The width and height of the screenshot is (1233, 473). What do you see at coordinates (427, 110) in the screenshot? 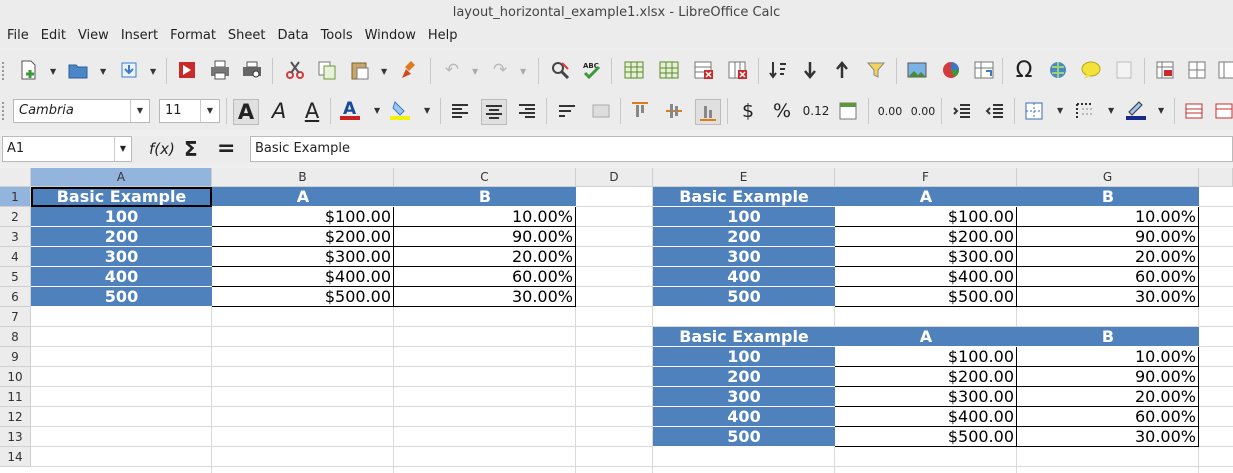
I see `highlight-dropdown-icon: ▼` at bounding box center [427, 110].